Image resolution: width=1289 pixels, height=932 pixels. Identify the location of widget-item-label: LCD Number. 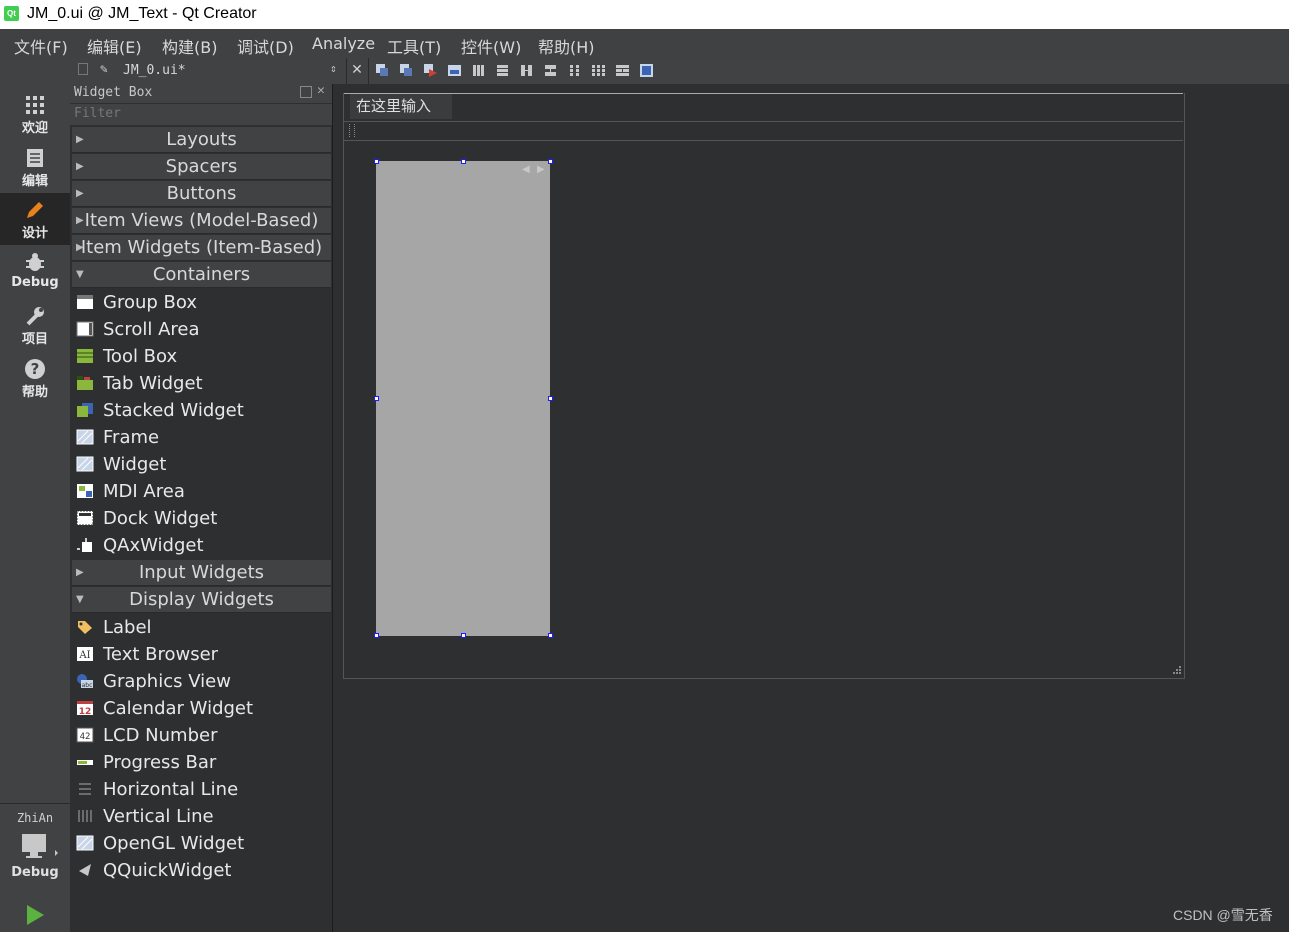
(160, 735).